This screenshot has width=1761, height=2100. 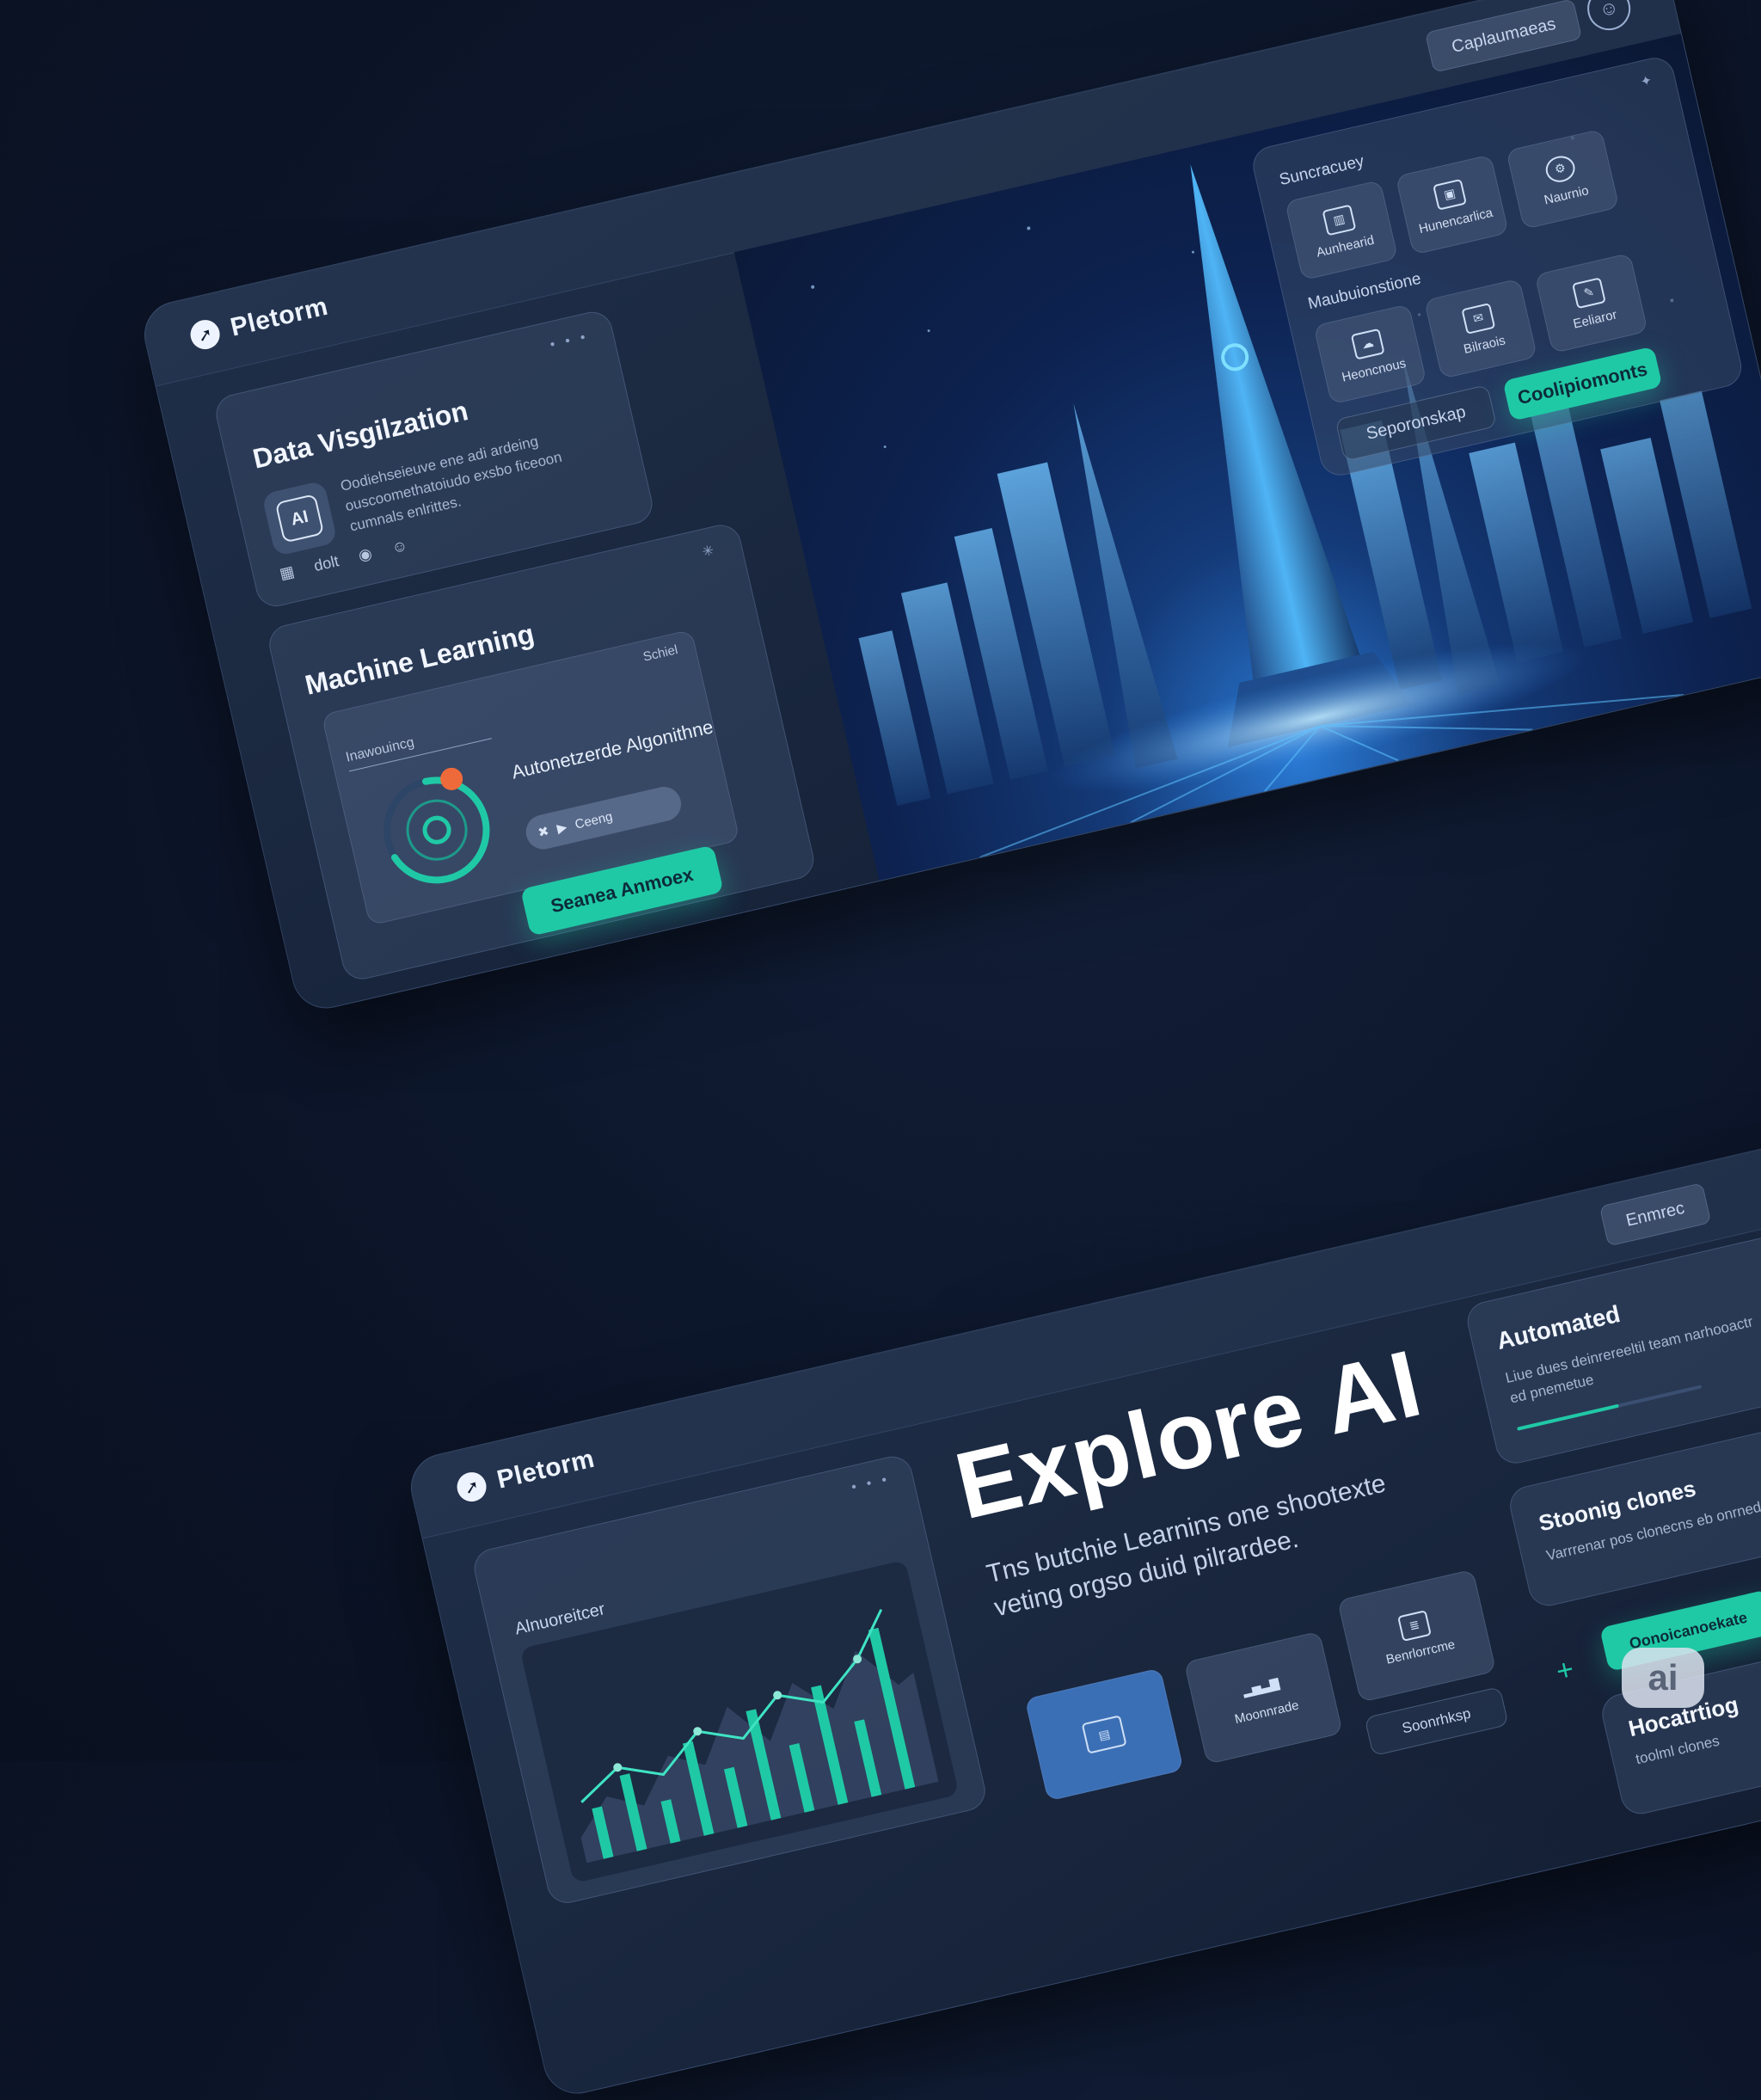 What do you see at coordinates (570, 341) in the screenshot?
I see `card-menu-icon: • • •` at bounding box center [570, 341].